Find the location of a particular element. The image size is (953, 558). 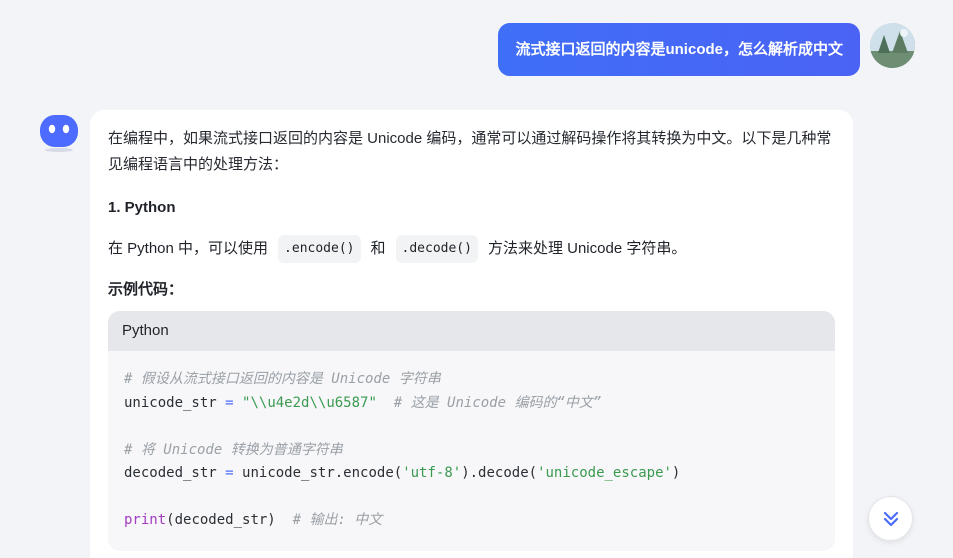

code-comment: # 这是 Unicode 编码的“中文” is located at coordinates (497, 402).